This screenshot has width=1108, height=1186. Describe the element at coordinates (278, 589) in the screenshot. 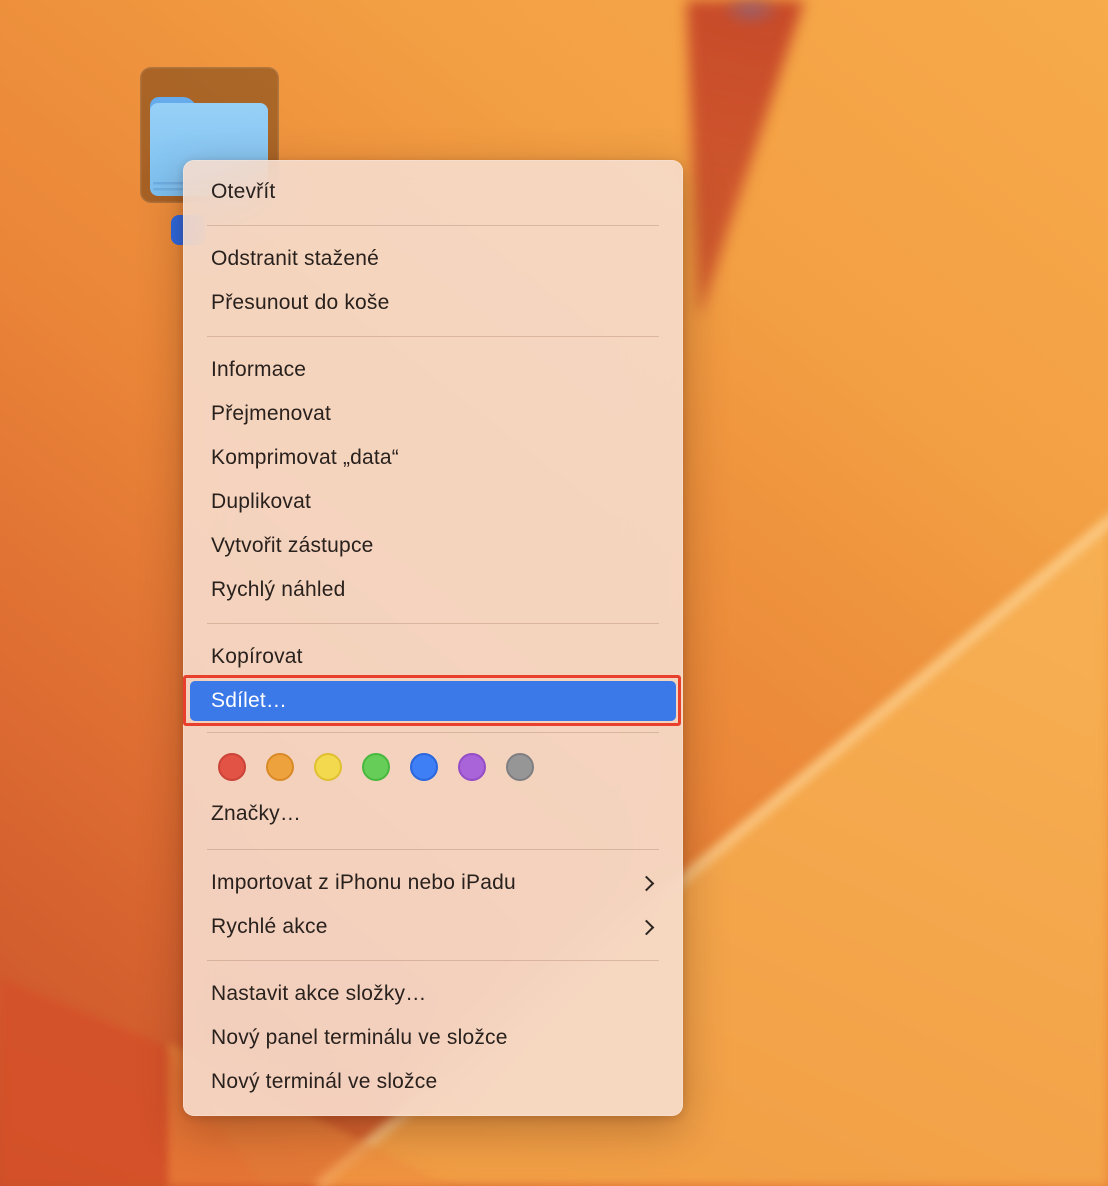

I see `menu-item-label: Rychlý náhled` at that location.